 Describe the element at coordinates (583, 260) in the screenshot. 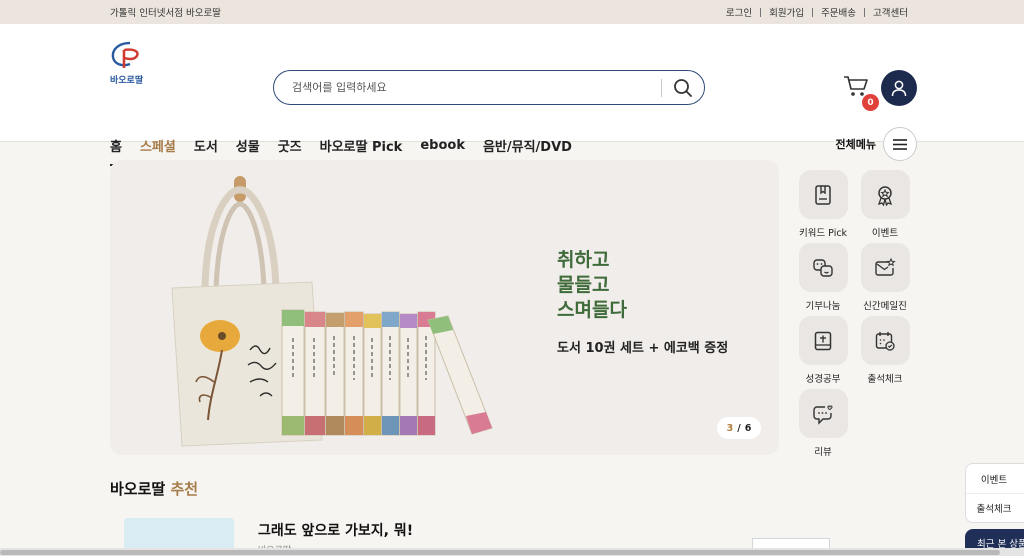

I see `headline-line: 취하고` at that location.